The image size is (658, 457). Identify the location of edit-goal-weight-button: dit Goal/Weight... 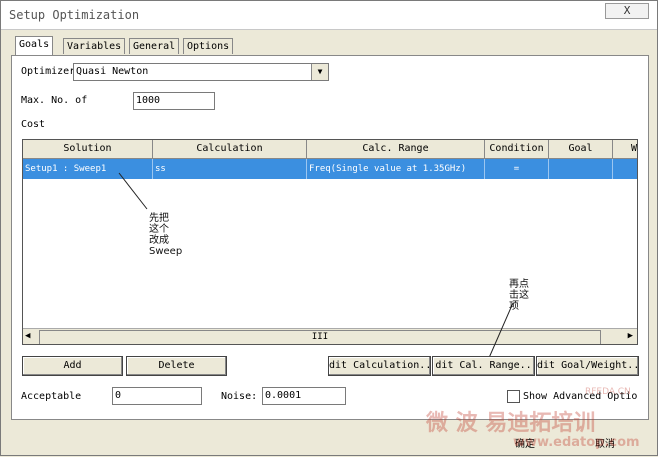
(587, 366).